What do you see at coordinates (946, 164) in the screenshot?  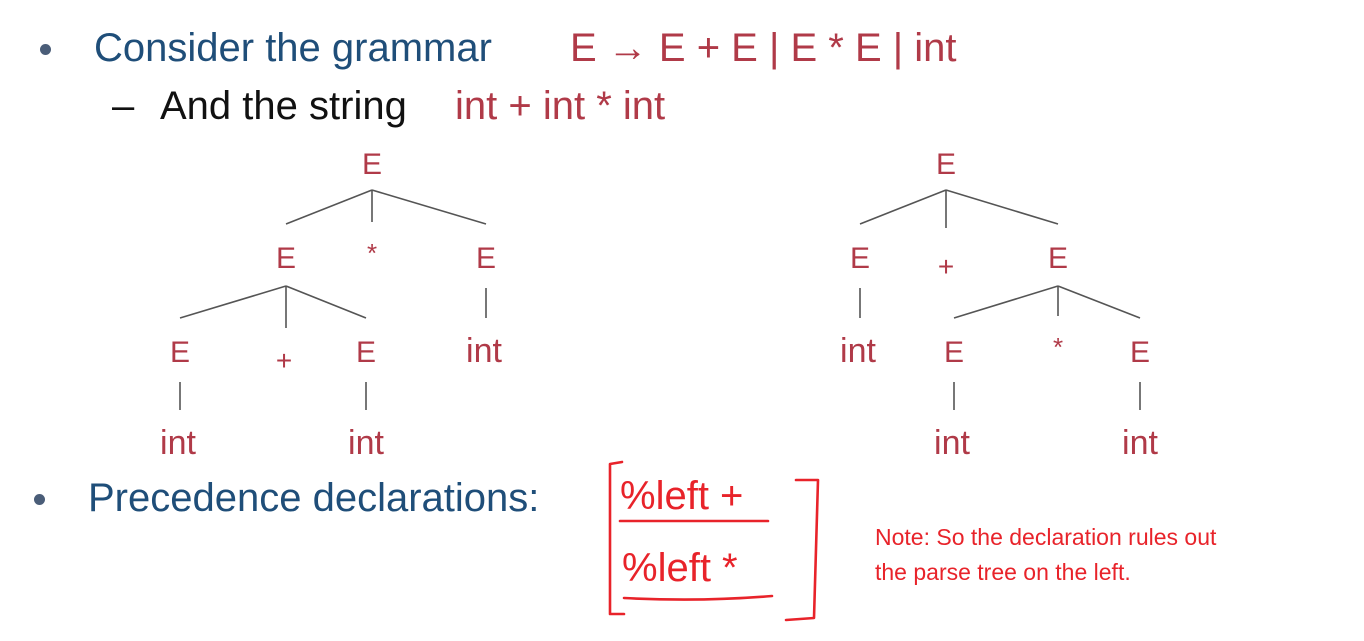 I see `right-root-node: E` at bounding box center [946, 164].